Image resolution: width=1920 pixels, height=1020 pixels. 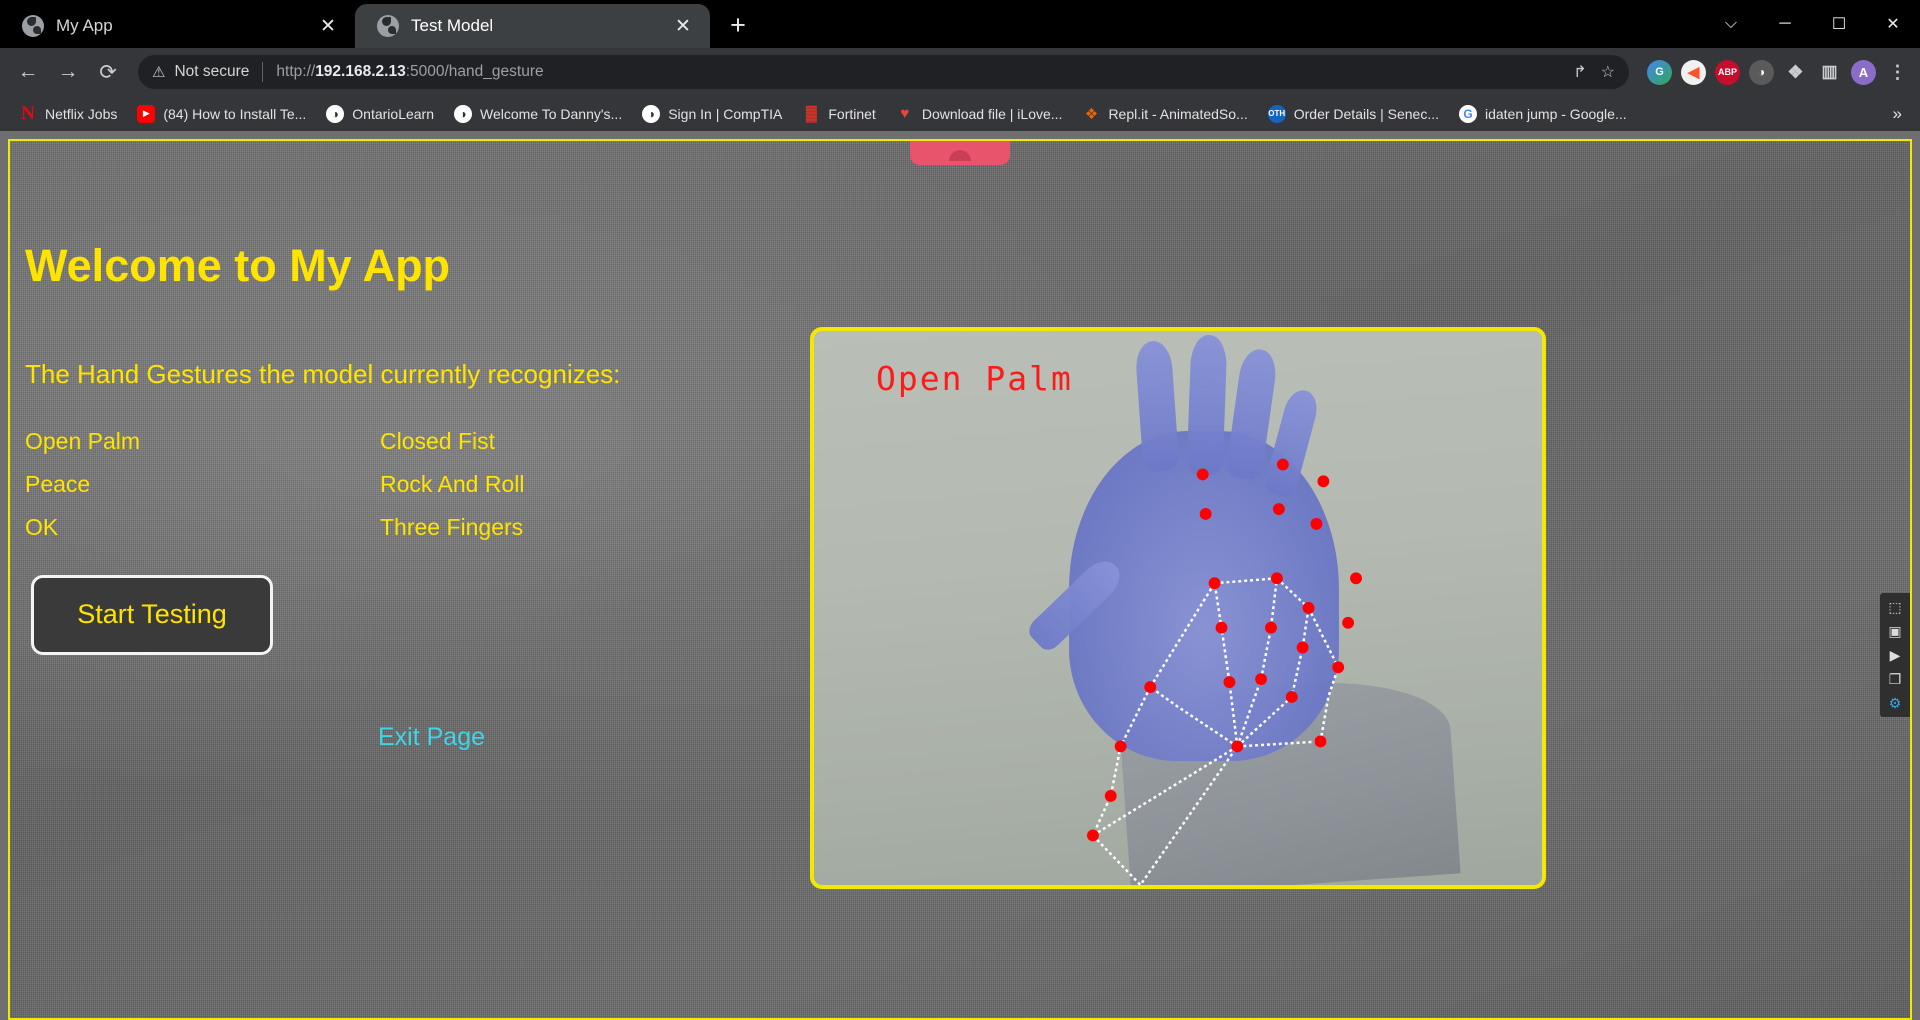 What do you see at coordinates (146, 113) in the screenshot?
I see `youtube-icon: ▶` at bounding box center [146, 113].